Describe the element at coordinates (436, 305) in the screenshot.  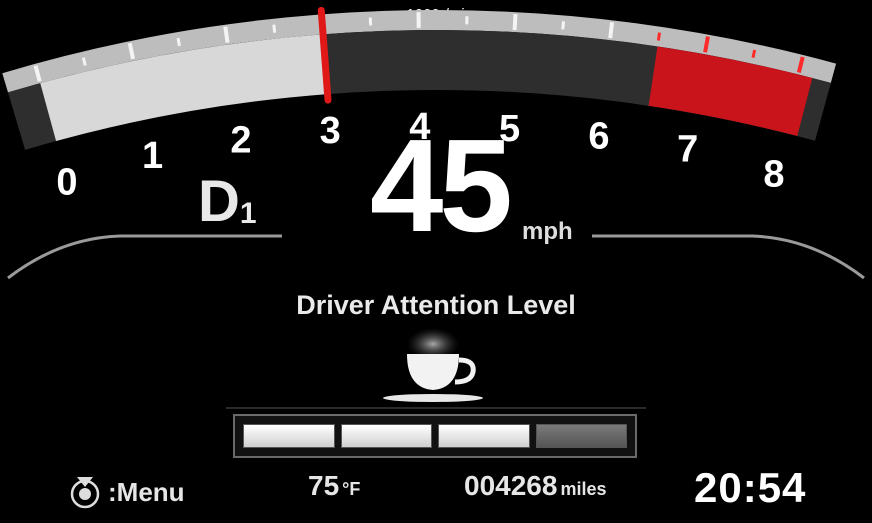
I see `attention-title: Driver Attention Level` at that location.